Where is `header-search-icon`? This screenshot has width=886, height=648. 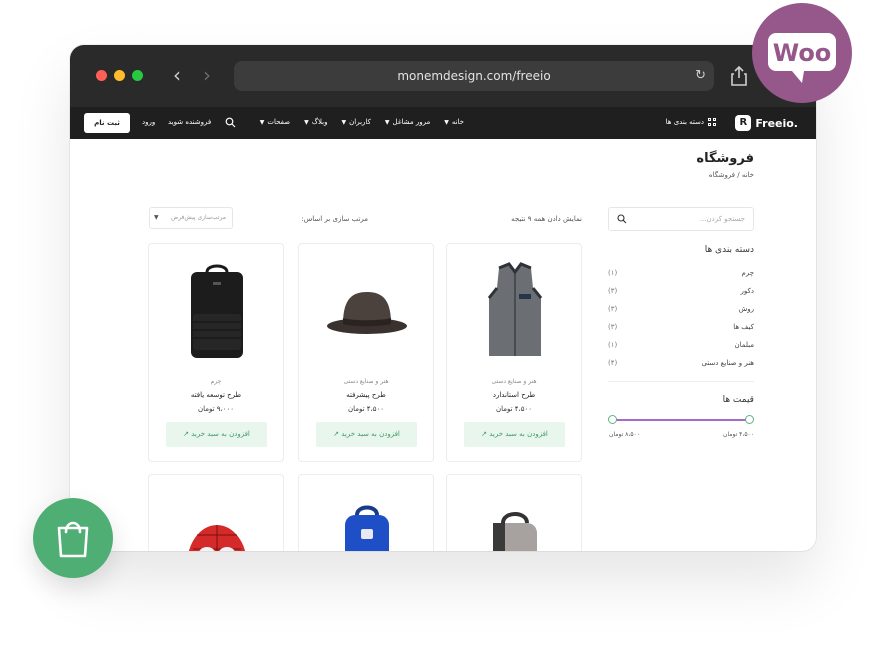
header-search-icon is located at coordinates (230, 122).